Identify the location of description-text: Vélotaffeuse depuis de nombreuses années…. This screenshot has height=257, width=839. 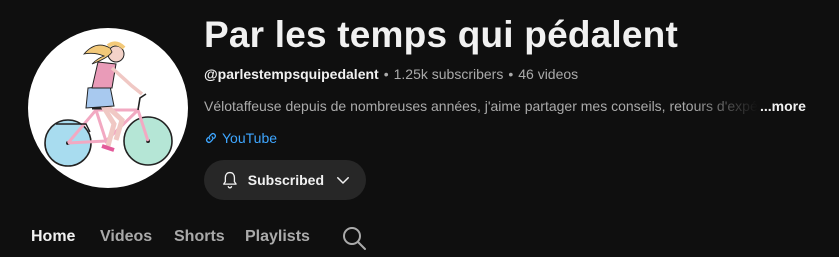
(481, 106).